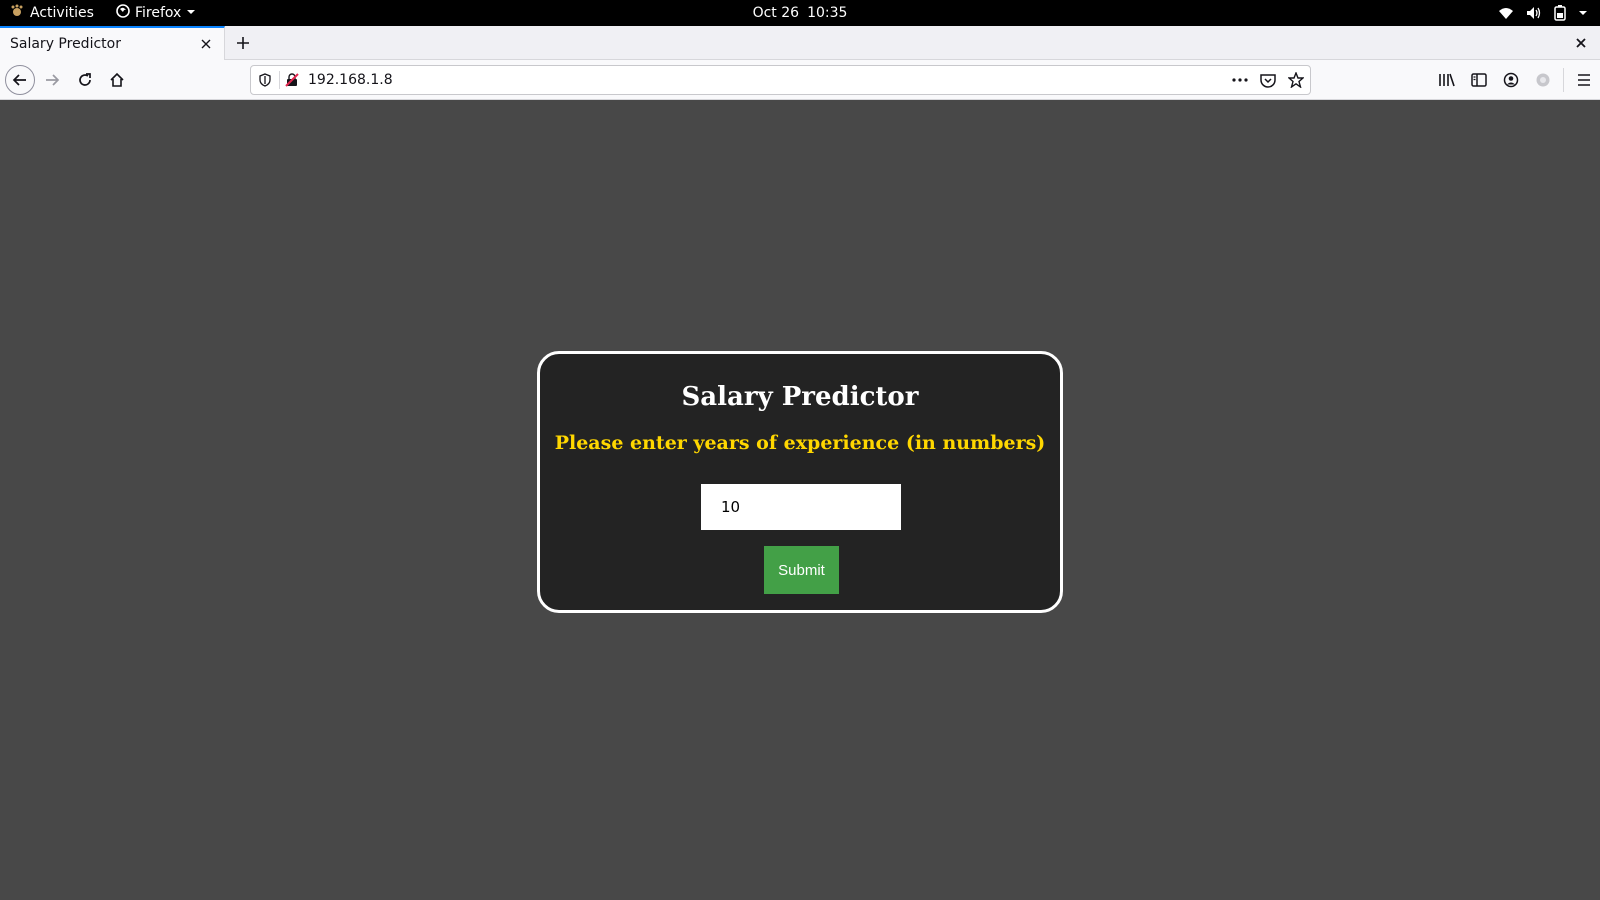  I want to click on hamburger-menu-icon, so click(1584, 80).